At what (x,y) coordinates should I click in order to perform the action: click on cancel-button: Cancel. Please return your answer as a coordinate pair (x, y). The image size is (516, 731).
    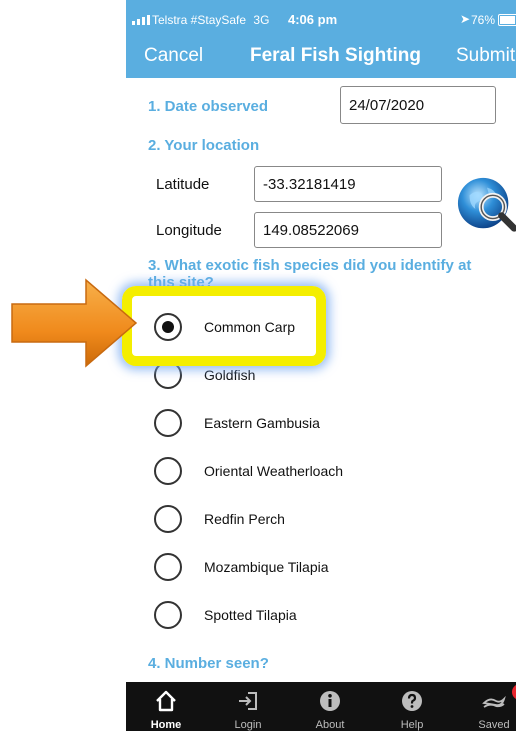
    Looking at the image, I should click on (173, 56).